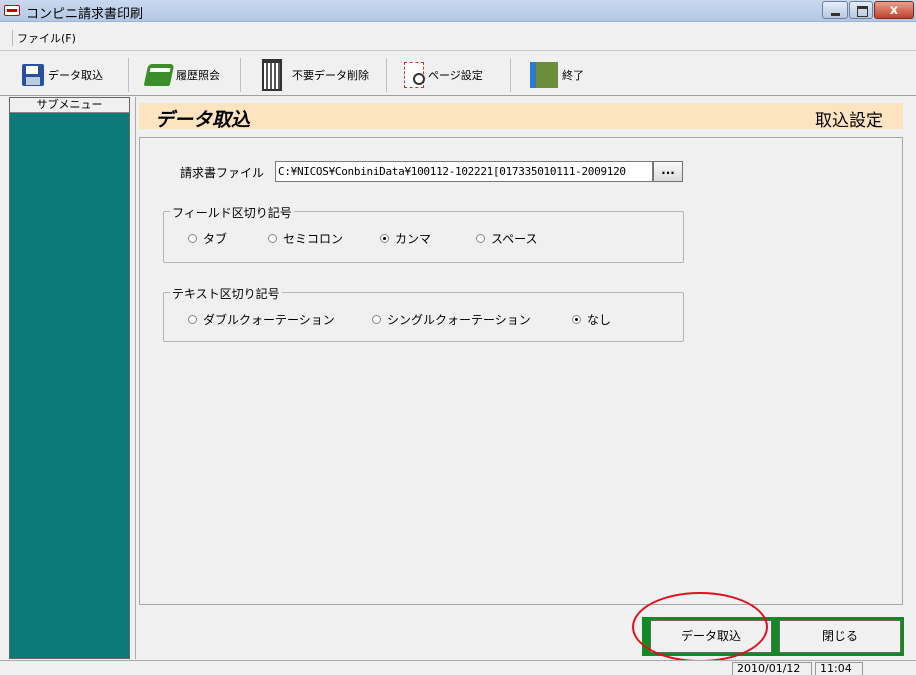  I want to click on radio-comma: カンマ, so click(405, 238).